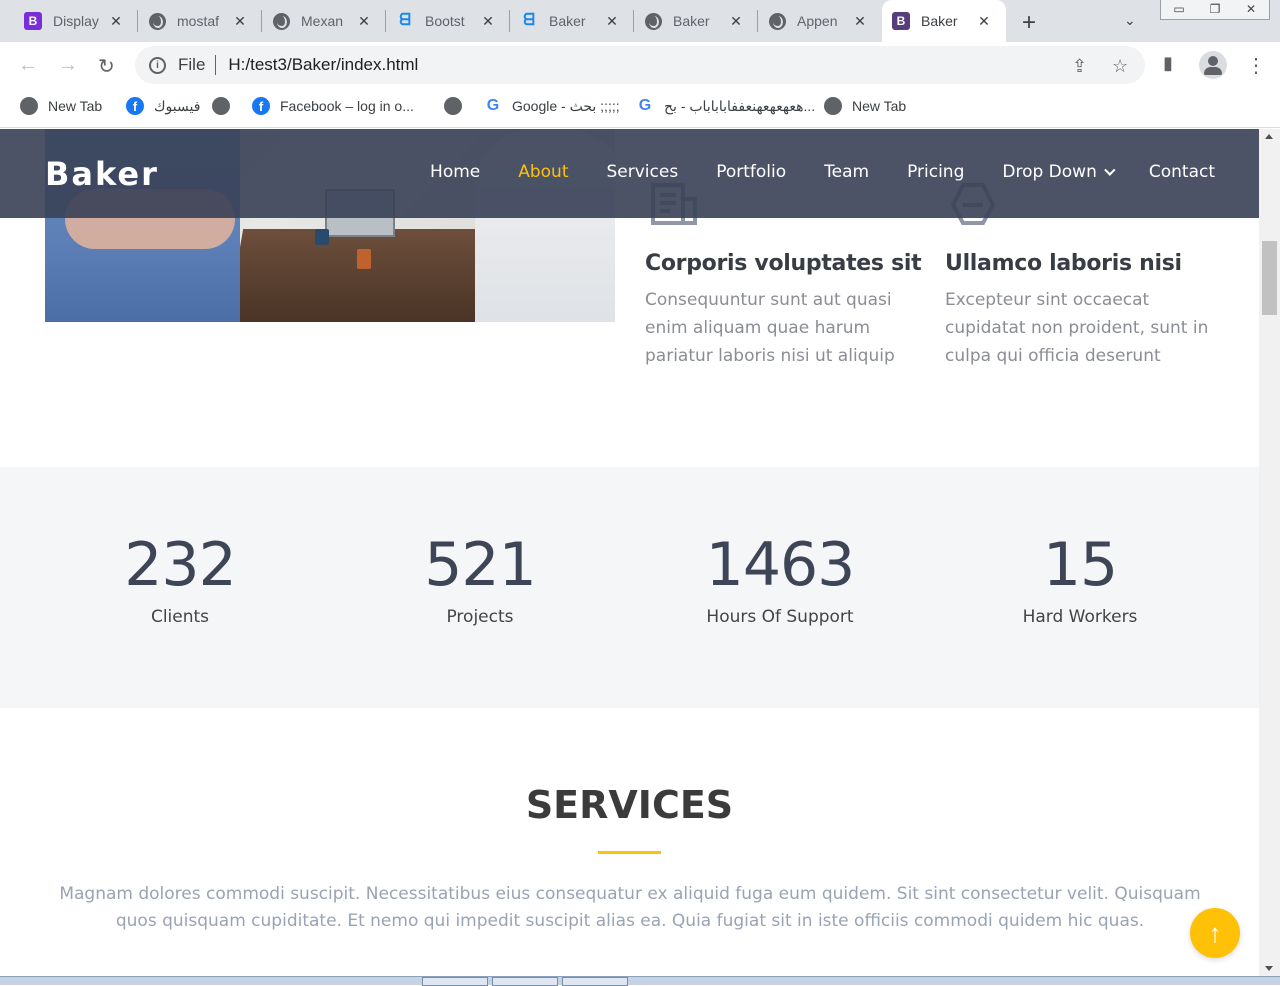  Describe the element at coordinates (1269, 136) in the screenshot. I see `scroll-up-icon` at that location.